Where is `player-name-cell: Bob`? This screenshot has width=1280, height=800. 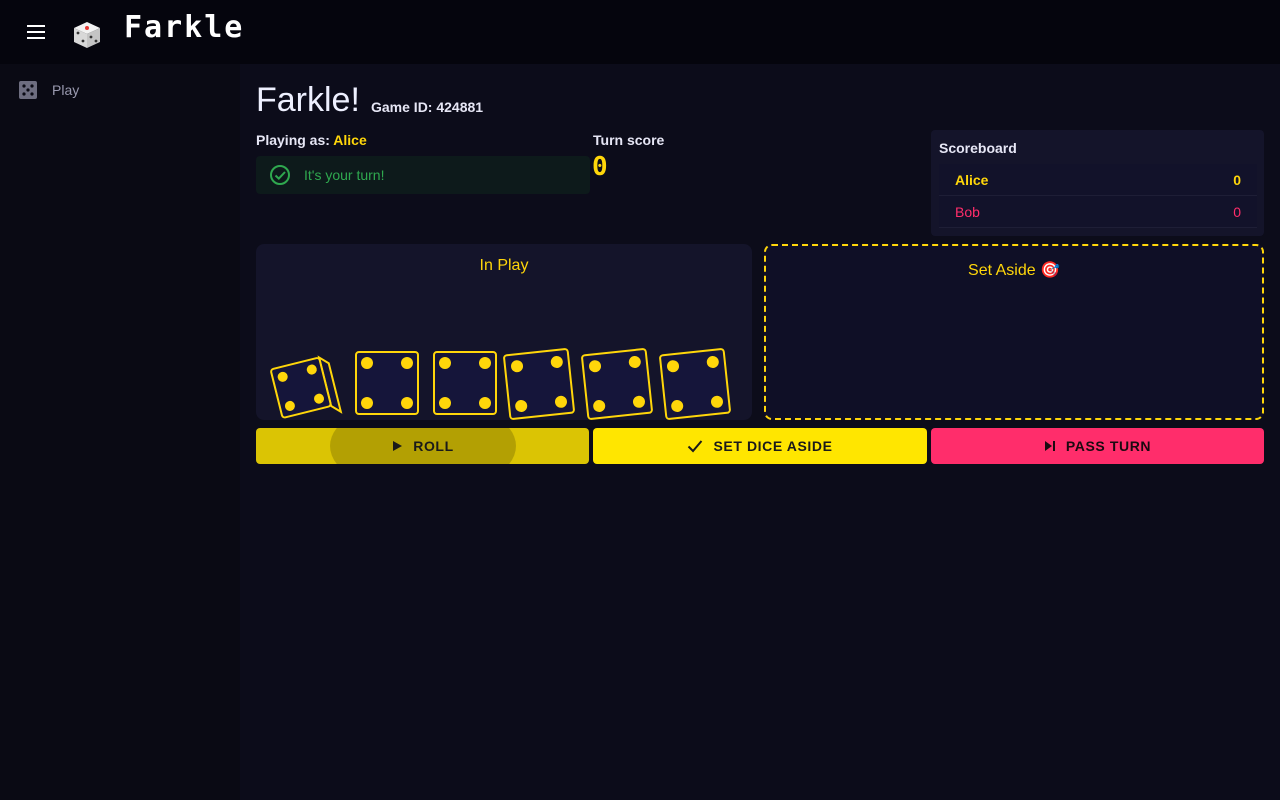 player-name-cell: Bob is located at coordinates (967, 212).